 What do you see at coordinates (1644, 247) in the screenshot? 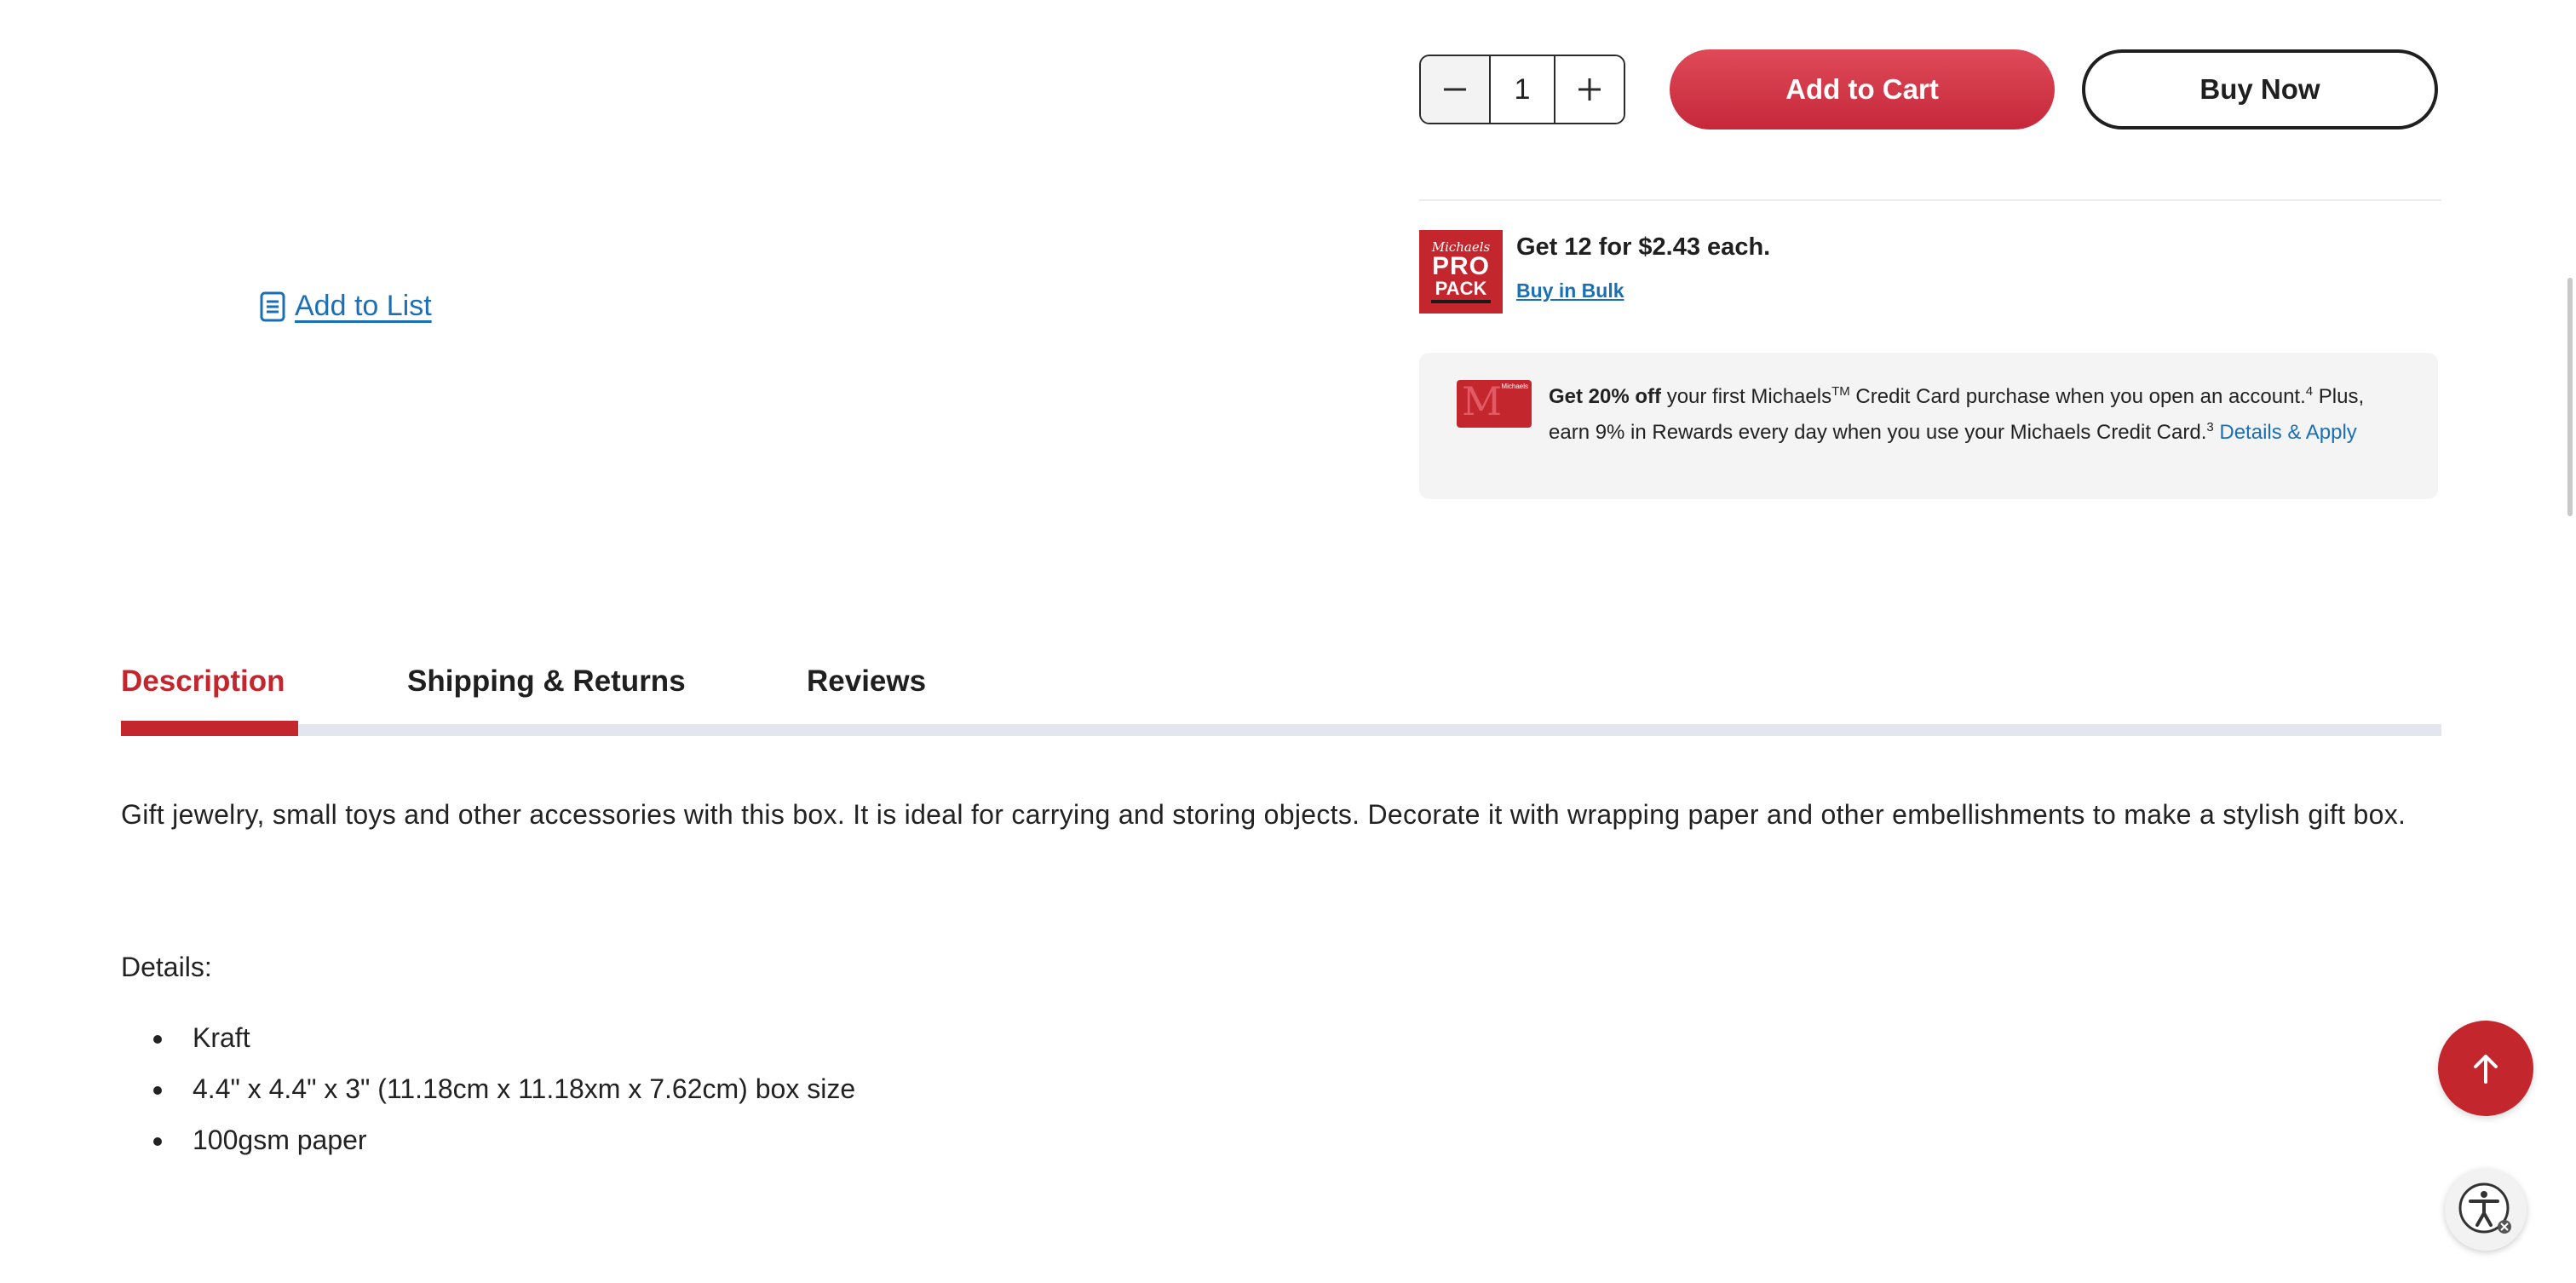
I see `bulk-pricing-headline: Get 12 for $2.43 each.` at bounding box center [1644, 247].